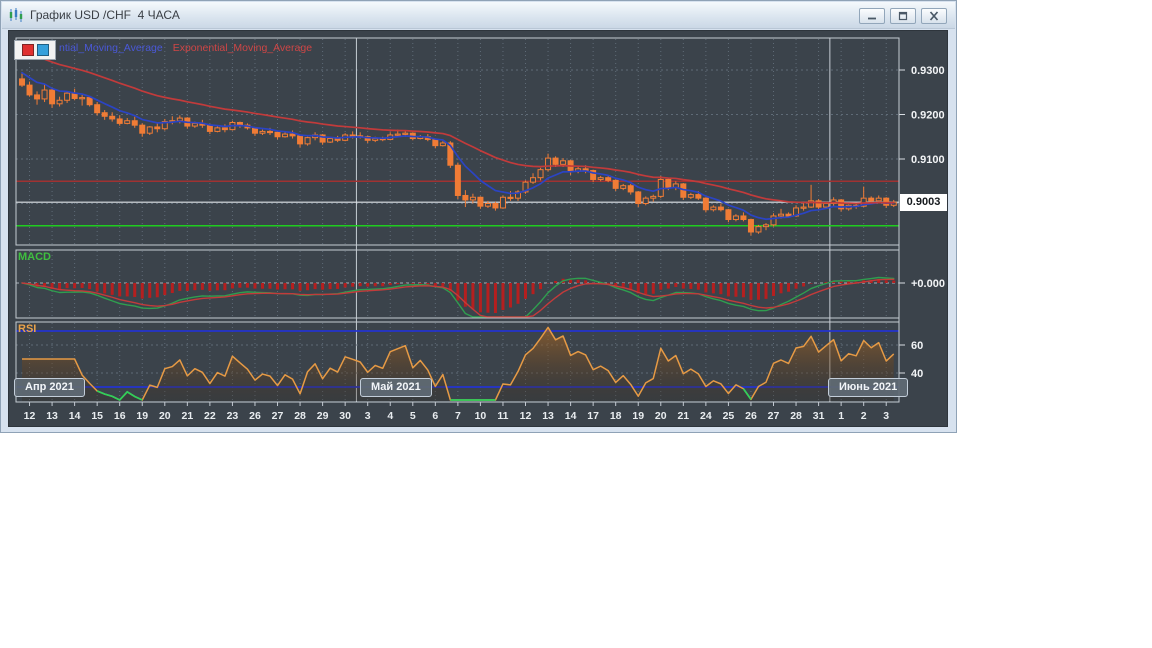  Describe the element at coordinates (928, 284) in the screenshot. I see `macd-zero-label: +0.000` at that location.